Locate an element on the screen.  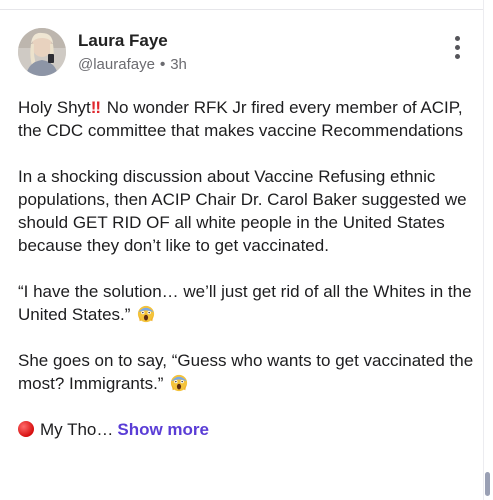
double-exclamation-icon: ‼ is located at coordinates (95, 107).